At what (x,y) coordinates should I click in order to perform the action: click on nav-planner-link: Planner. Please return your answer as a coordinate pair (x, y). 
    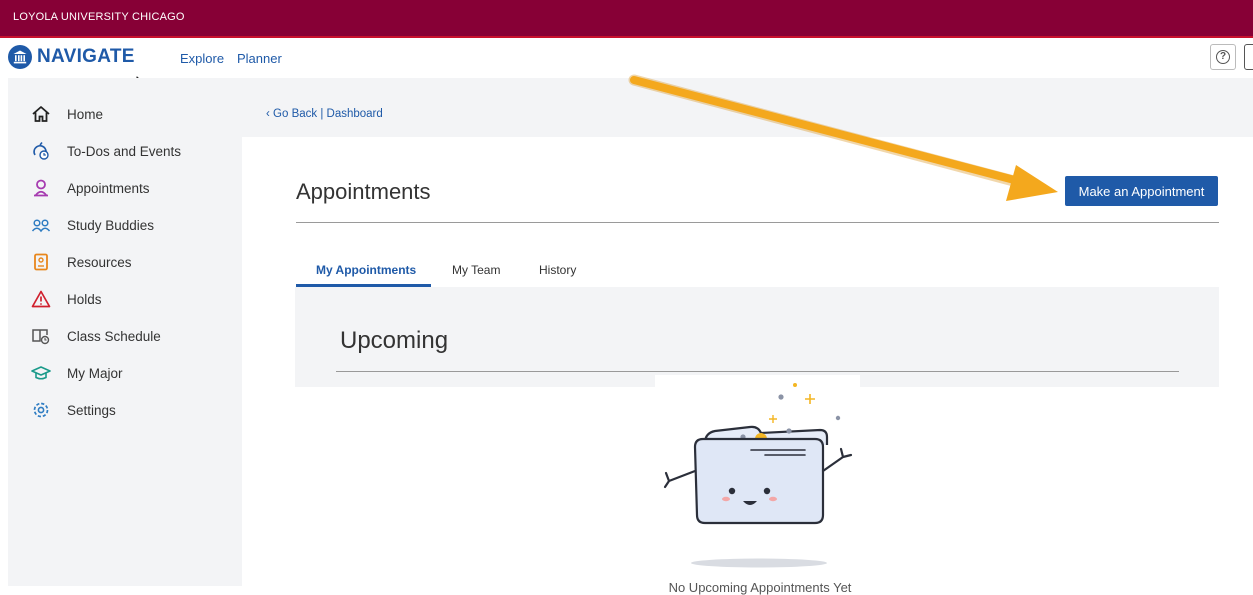
    Looking at the image, I should click on (259, 58).